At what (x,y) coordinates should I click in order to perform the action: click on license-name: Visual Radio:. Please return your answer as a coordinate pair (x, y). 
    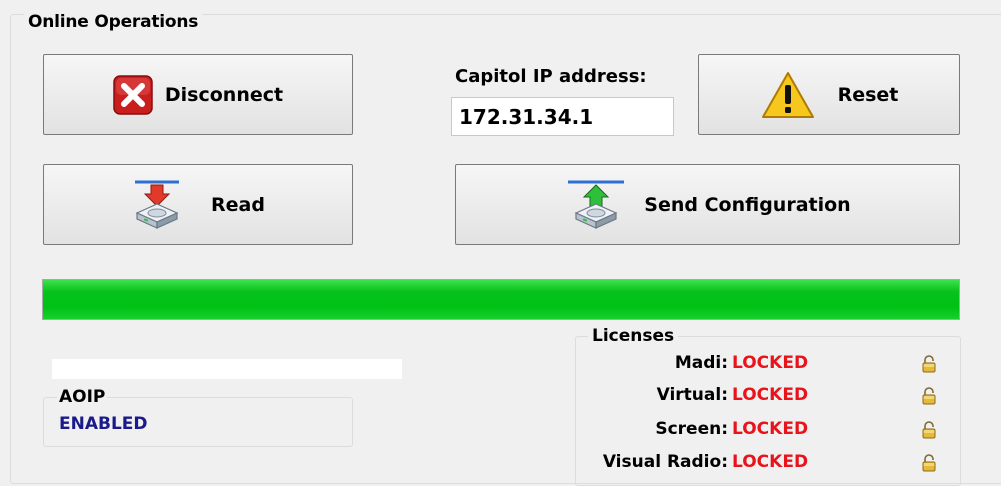
    Looking at the image, I should click on (665, 462).